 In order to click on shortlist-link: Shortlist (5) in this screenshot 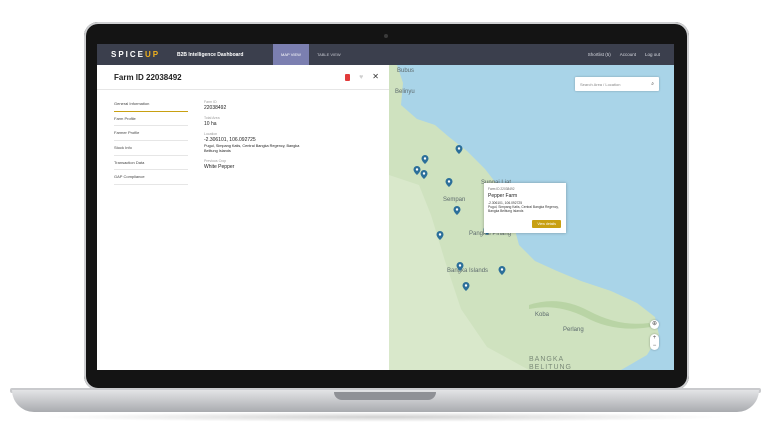, I will do `click(599, 54)`.